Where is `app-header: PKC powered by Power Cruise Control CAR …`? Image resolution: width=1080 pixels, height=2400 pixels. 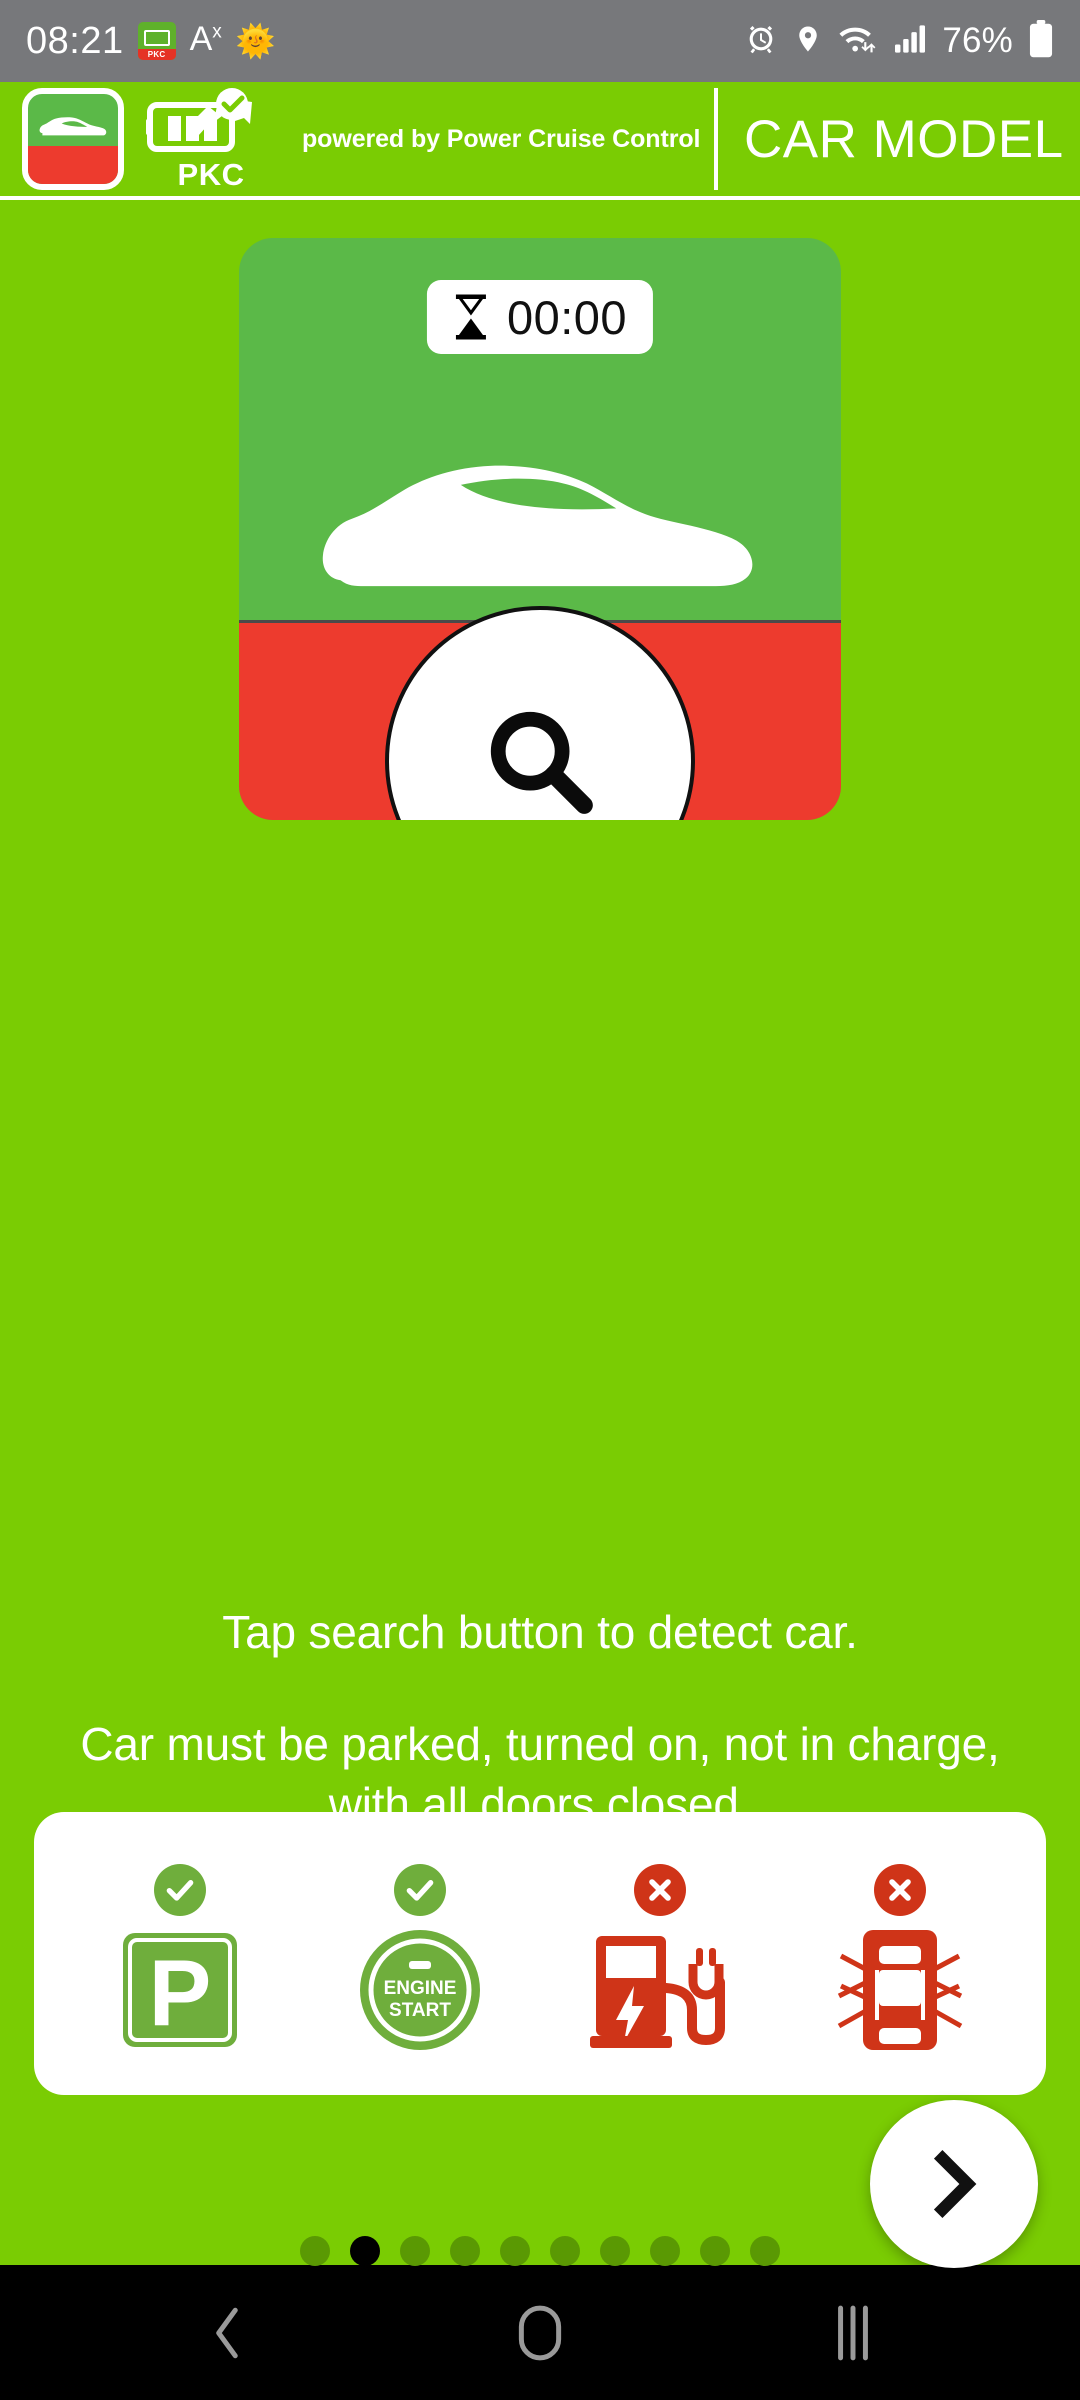
app-header: PKC powered by Power Cruise Control CAR … is located at coordinates (540, 141).